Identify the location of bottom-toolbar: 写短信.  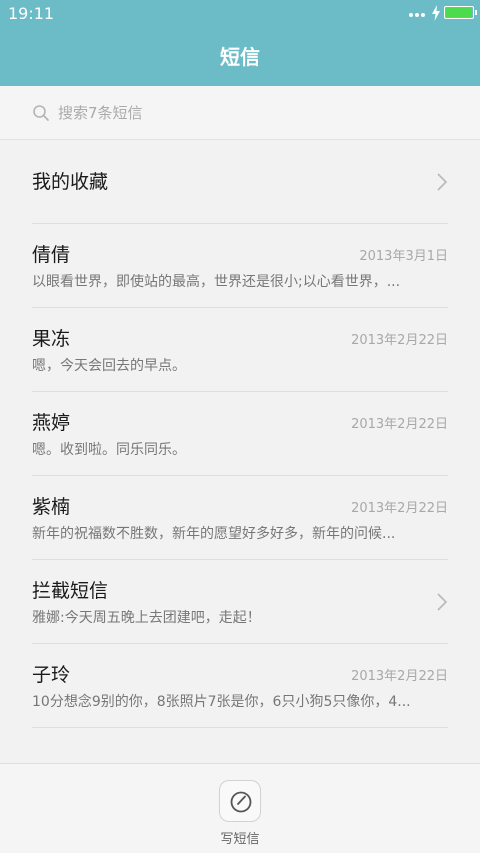
(240, 808).